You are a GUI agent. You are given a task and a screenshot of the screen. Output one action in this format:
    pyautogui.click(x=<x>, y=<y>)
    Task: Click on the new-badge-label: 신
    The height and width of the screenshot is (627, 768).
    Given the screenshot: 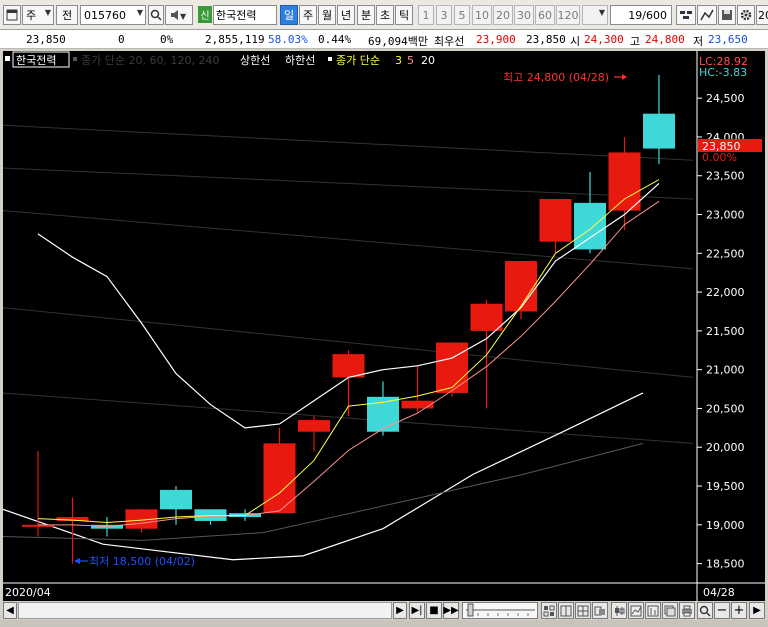 What is the action you would take?
    pyautogui.click(x=205, y=16)
    